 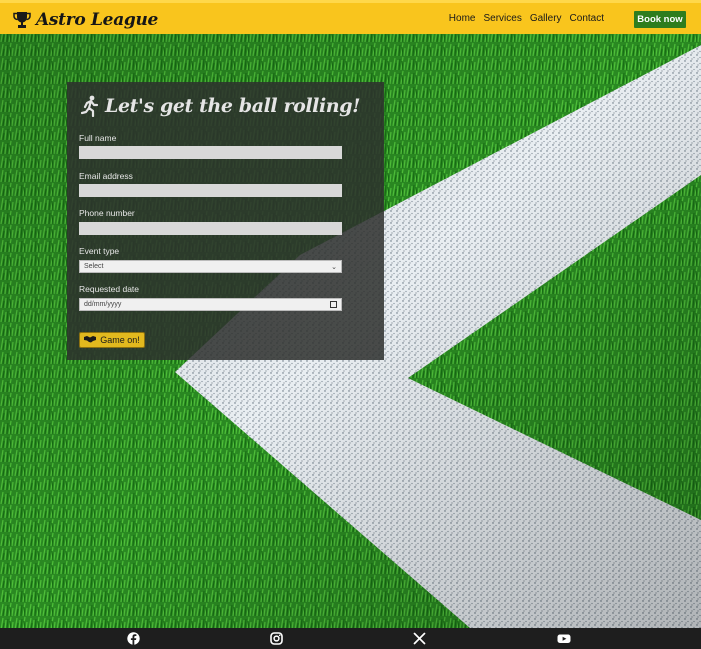 What do you see at coordinates (502, 19) in the screenshot?
I see `nav-services-link: Services` at bounding box center [502, 19].